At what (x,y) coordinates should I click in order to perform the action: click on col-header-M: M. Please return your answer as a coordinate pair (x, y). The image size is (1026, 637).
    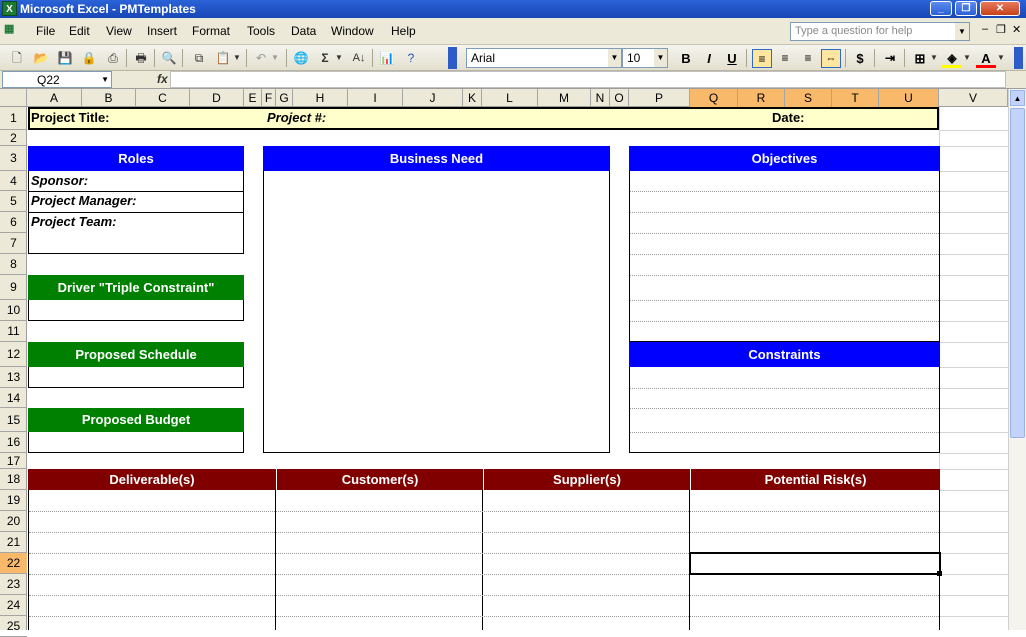
    Looking at the image, I should click on (564, 98).